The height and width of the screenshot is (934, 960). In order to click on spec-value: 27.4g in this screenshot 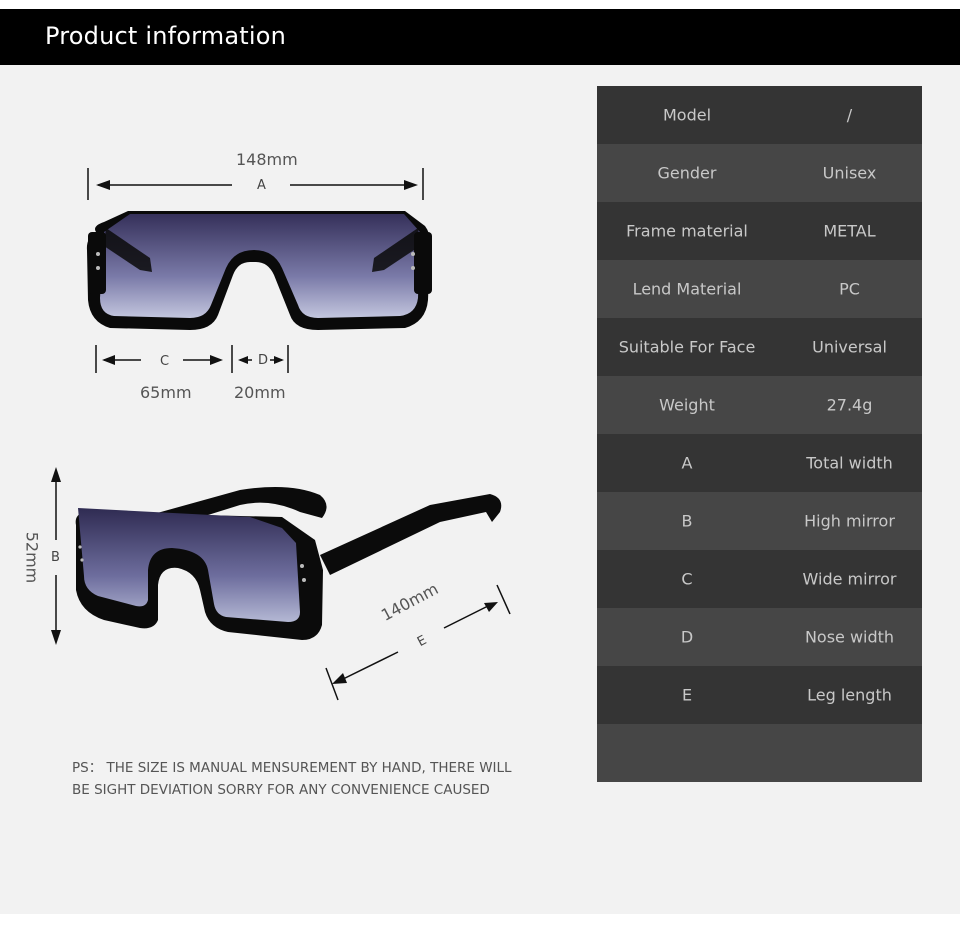, I will do `click(849, 405)`.